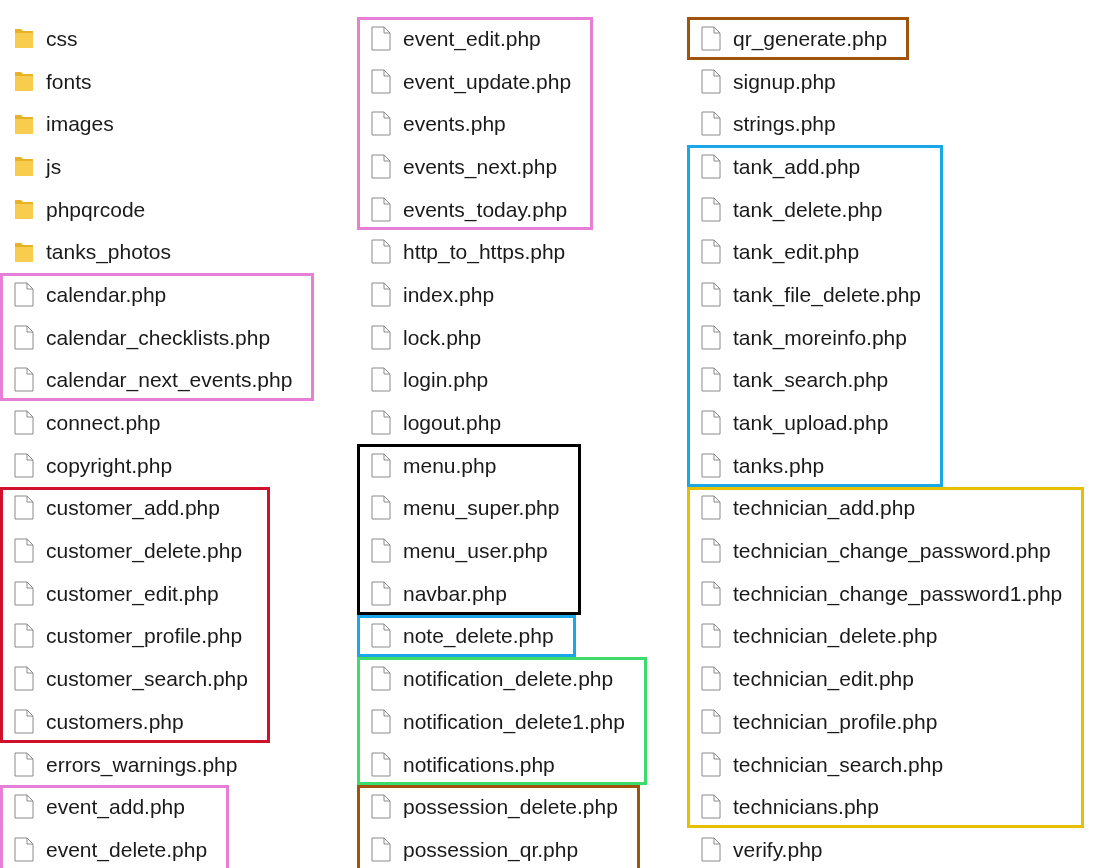 The image size is (1094, 868). I want to click on file-name: copyright.php, so click(109, 465).